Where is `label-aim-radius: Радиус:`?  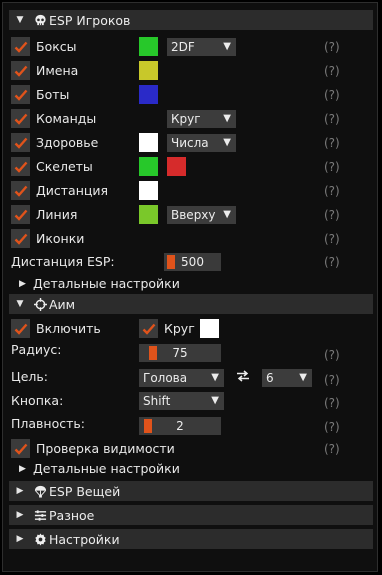 label-aim-radius: Радиус: is located at coordinates (36, 349).